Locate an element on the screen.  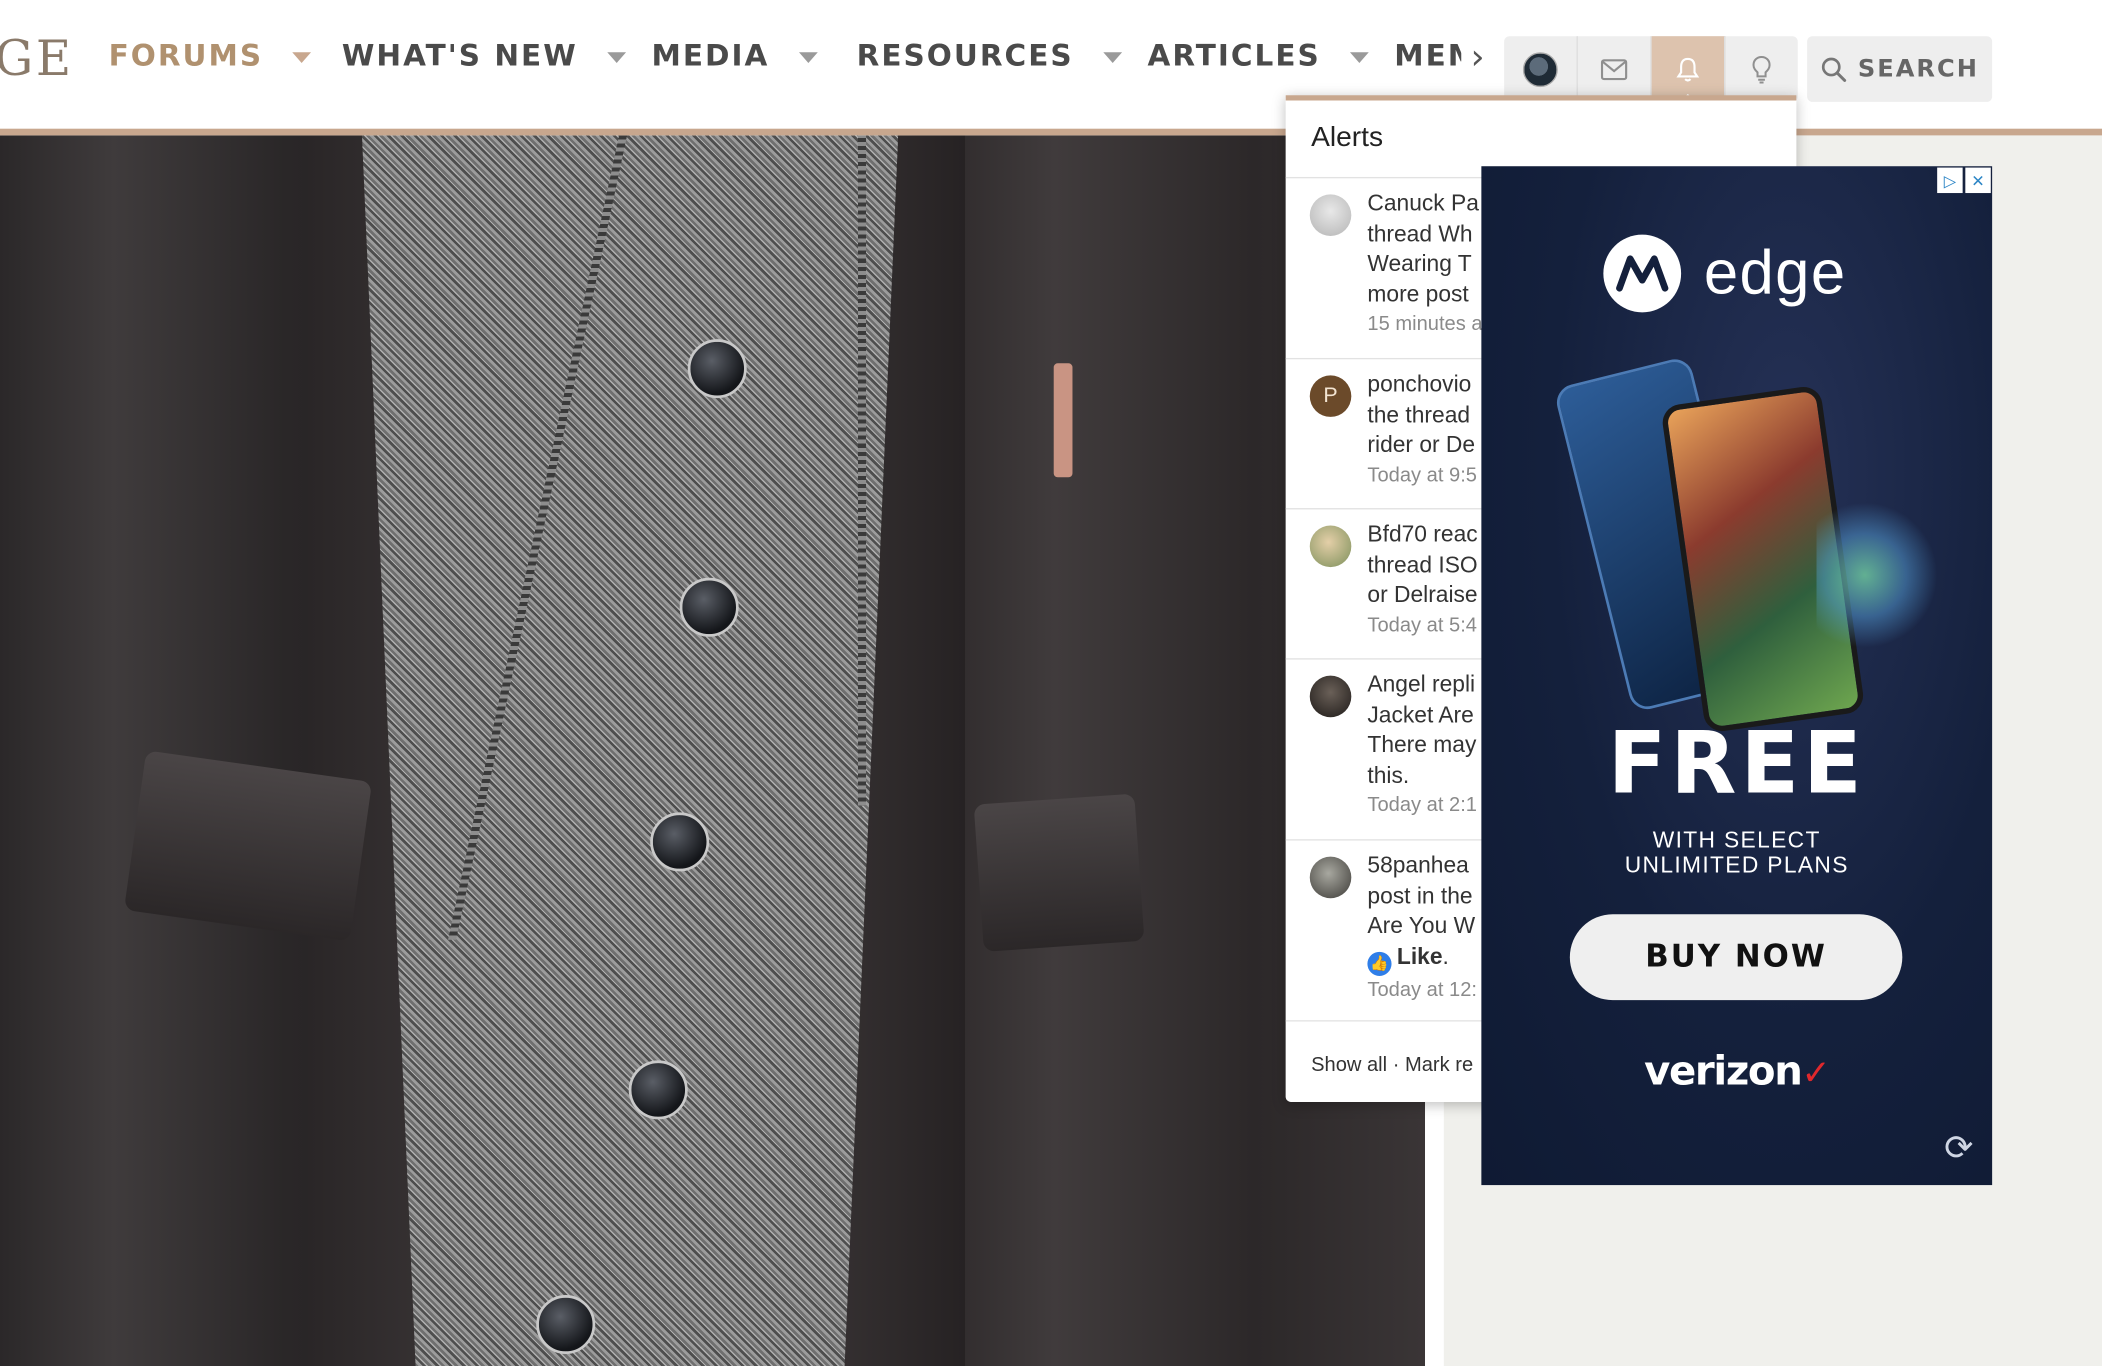
adchoices-icon: ▷ is located at coordinates (1950, 180).